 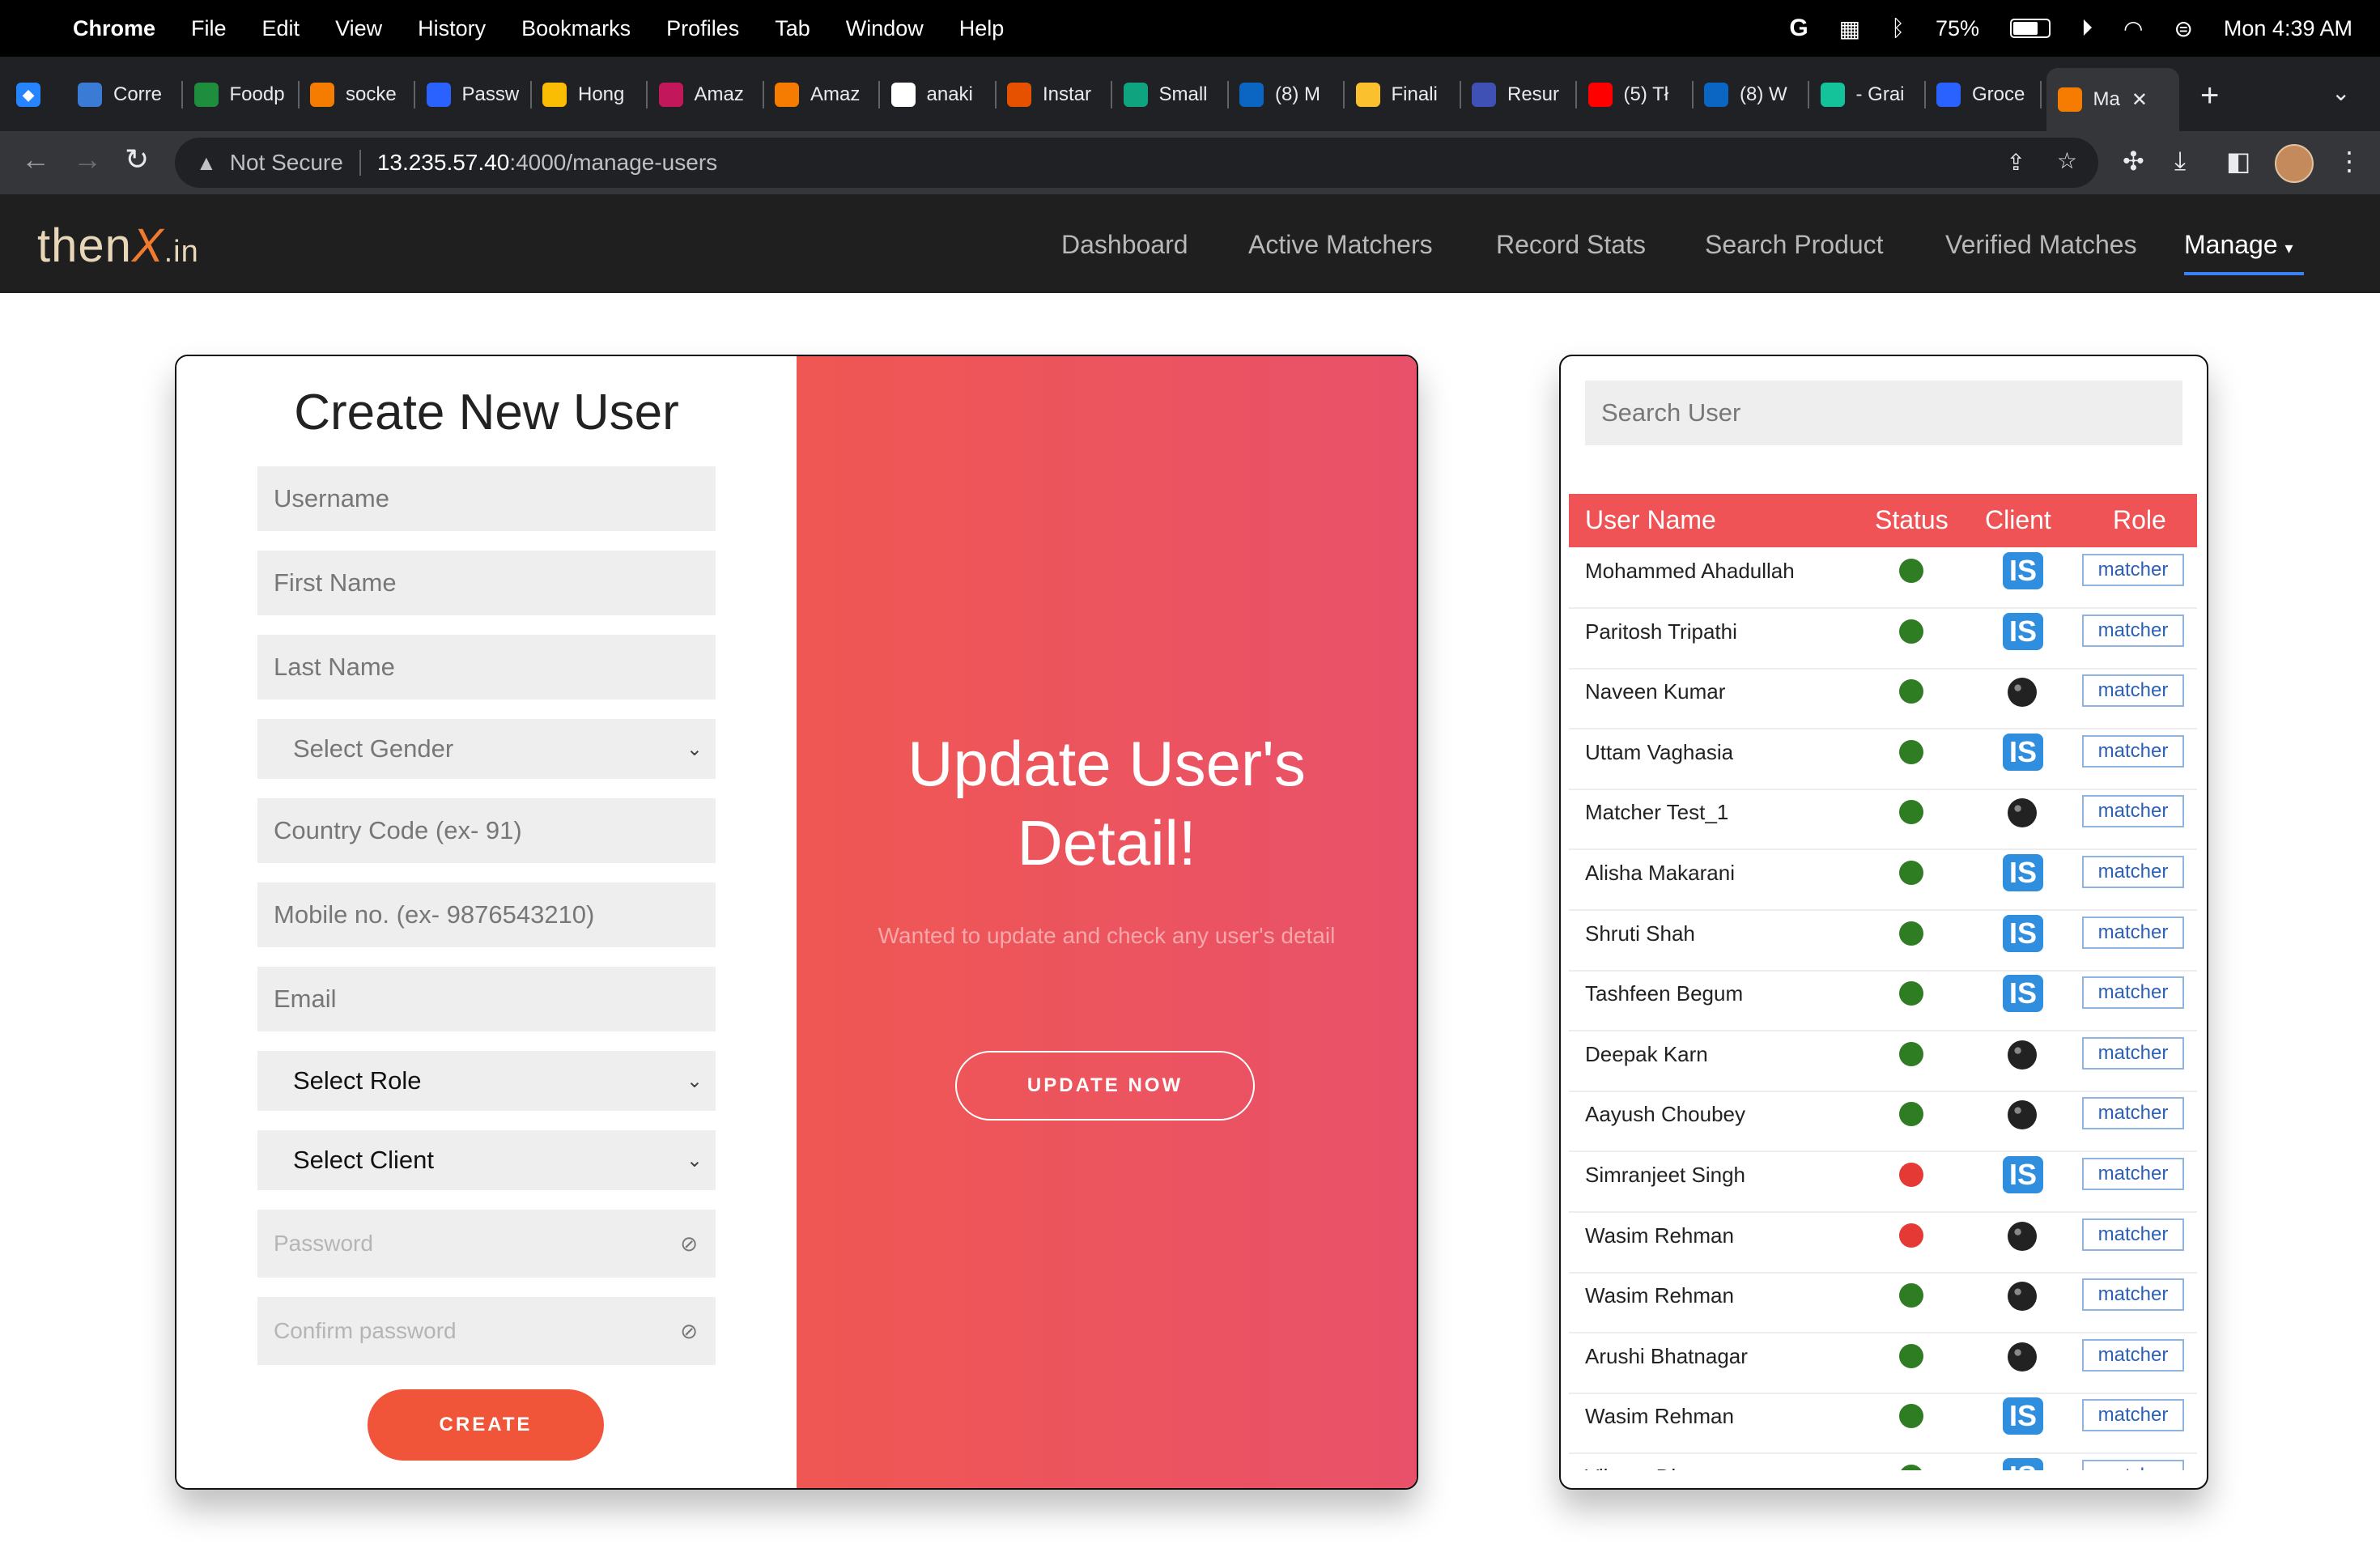 I want to click on chrome-menu-icon: ⋮, so click(x=2349, y=161).